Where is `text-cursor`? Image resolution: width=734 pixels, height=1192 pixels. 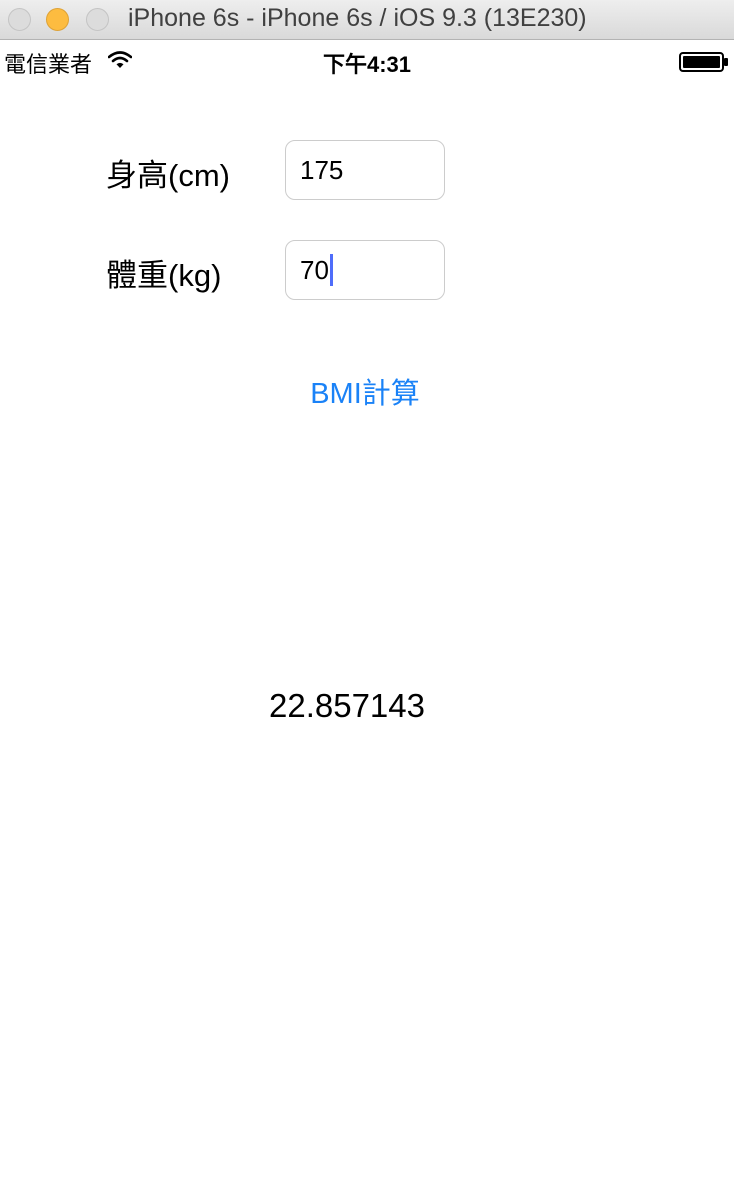 text-cursor is located at coordinates (331, 270).